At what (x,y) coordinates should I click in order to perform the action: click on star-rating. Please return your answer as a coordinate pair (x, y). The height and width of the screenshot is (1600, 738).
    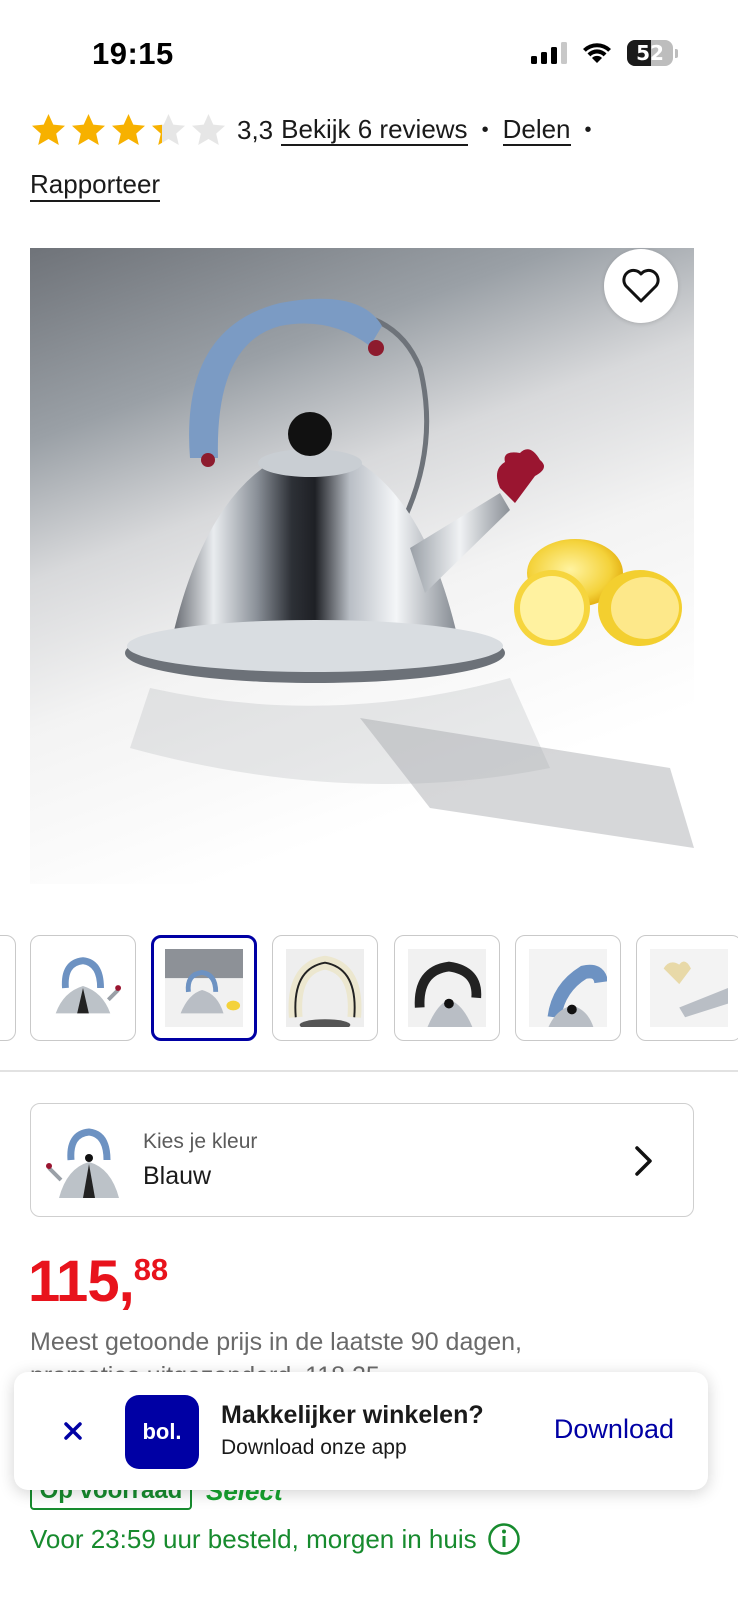
    Looking at the image, I should click on (128, 130).